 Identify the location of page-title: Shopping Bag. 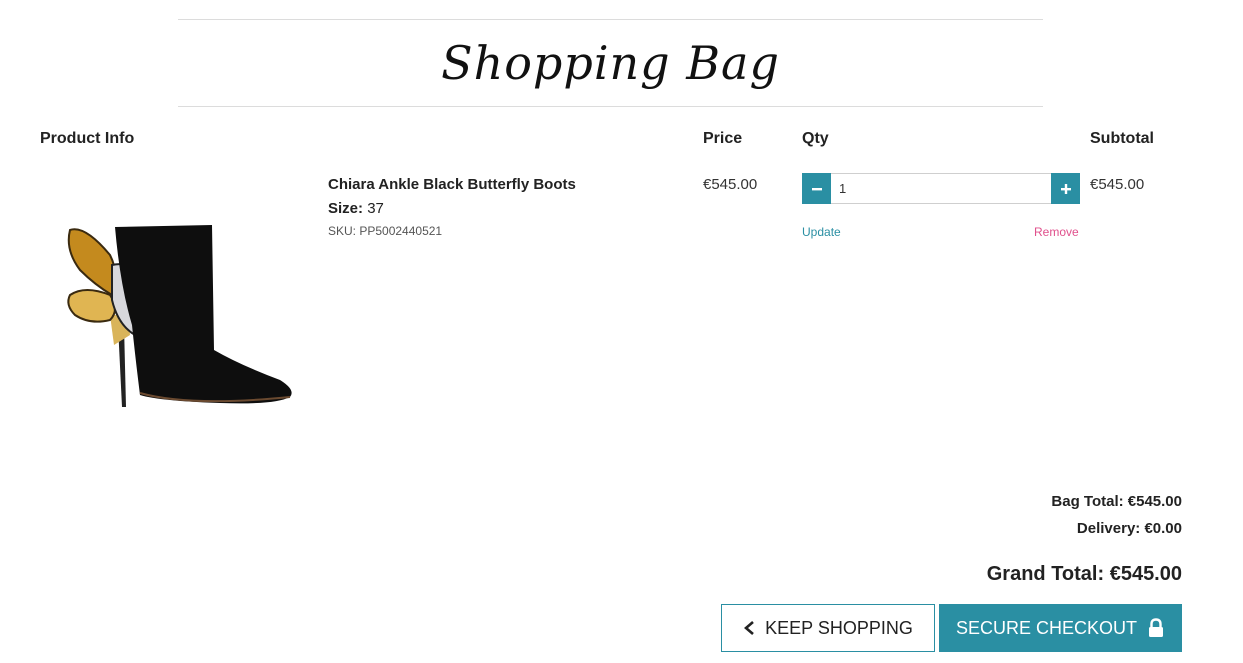
(610, 63).